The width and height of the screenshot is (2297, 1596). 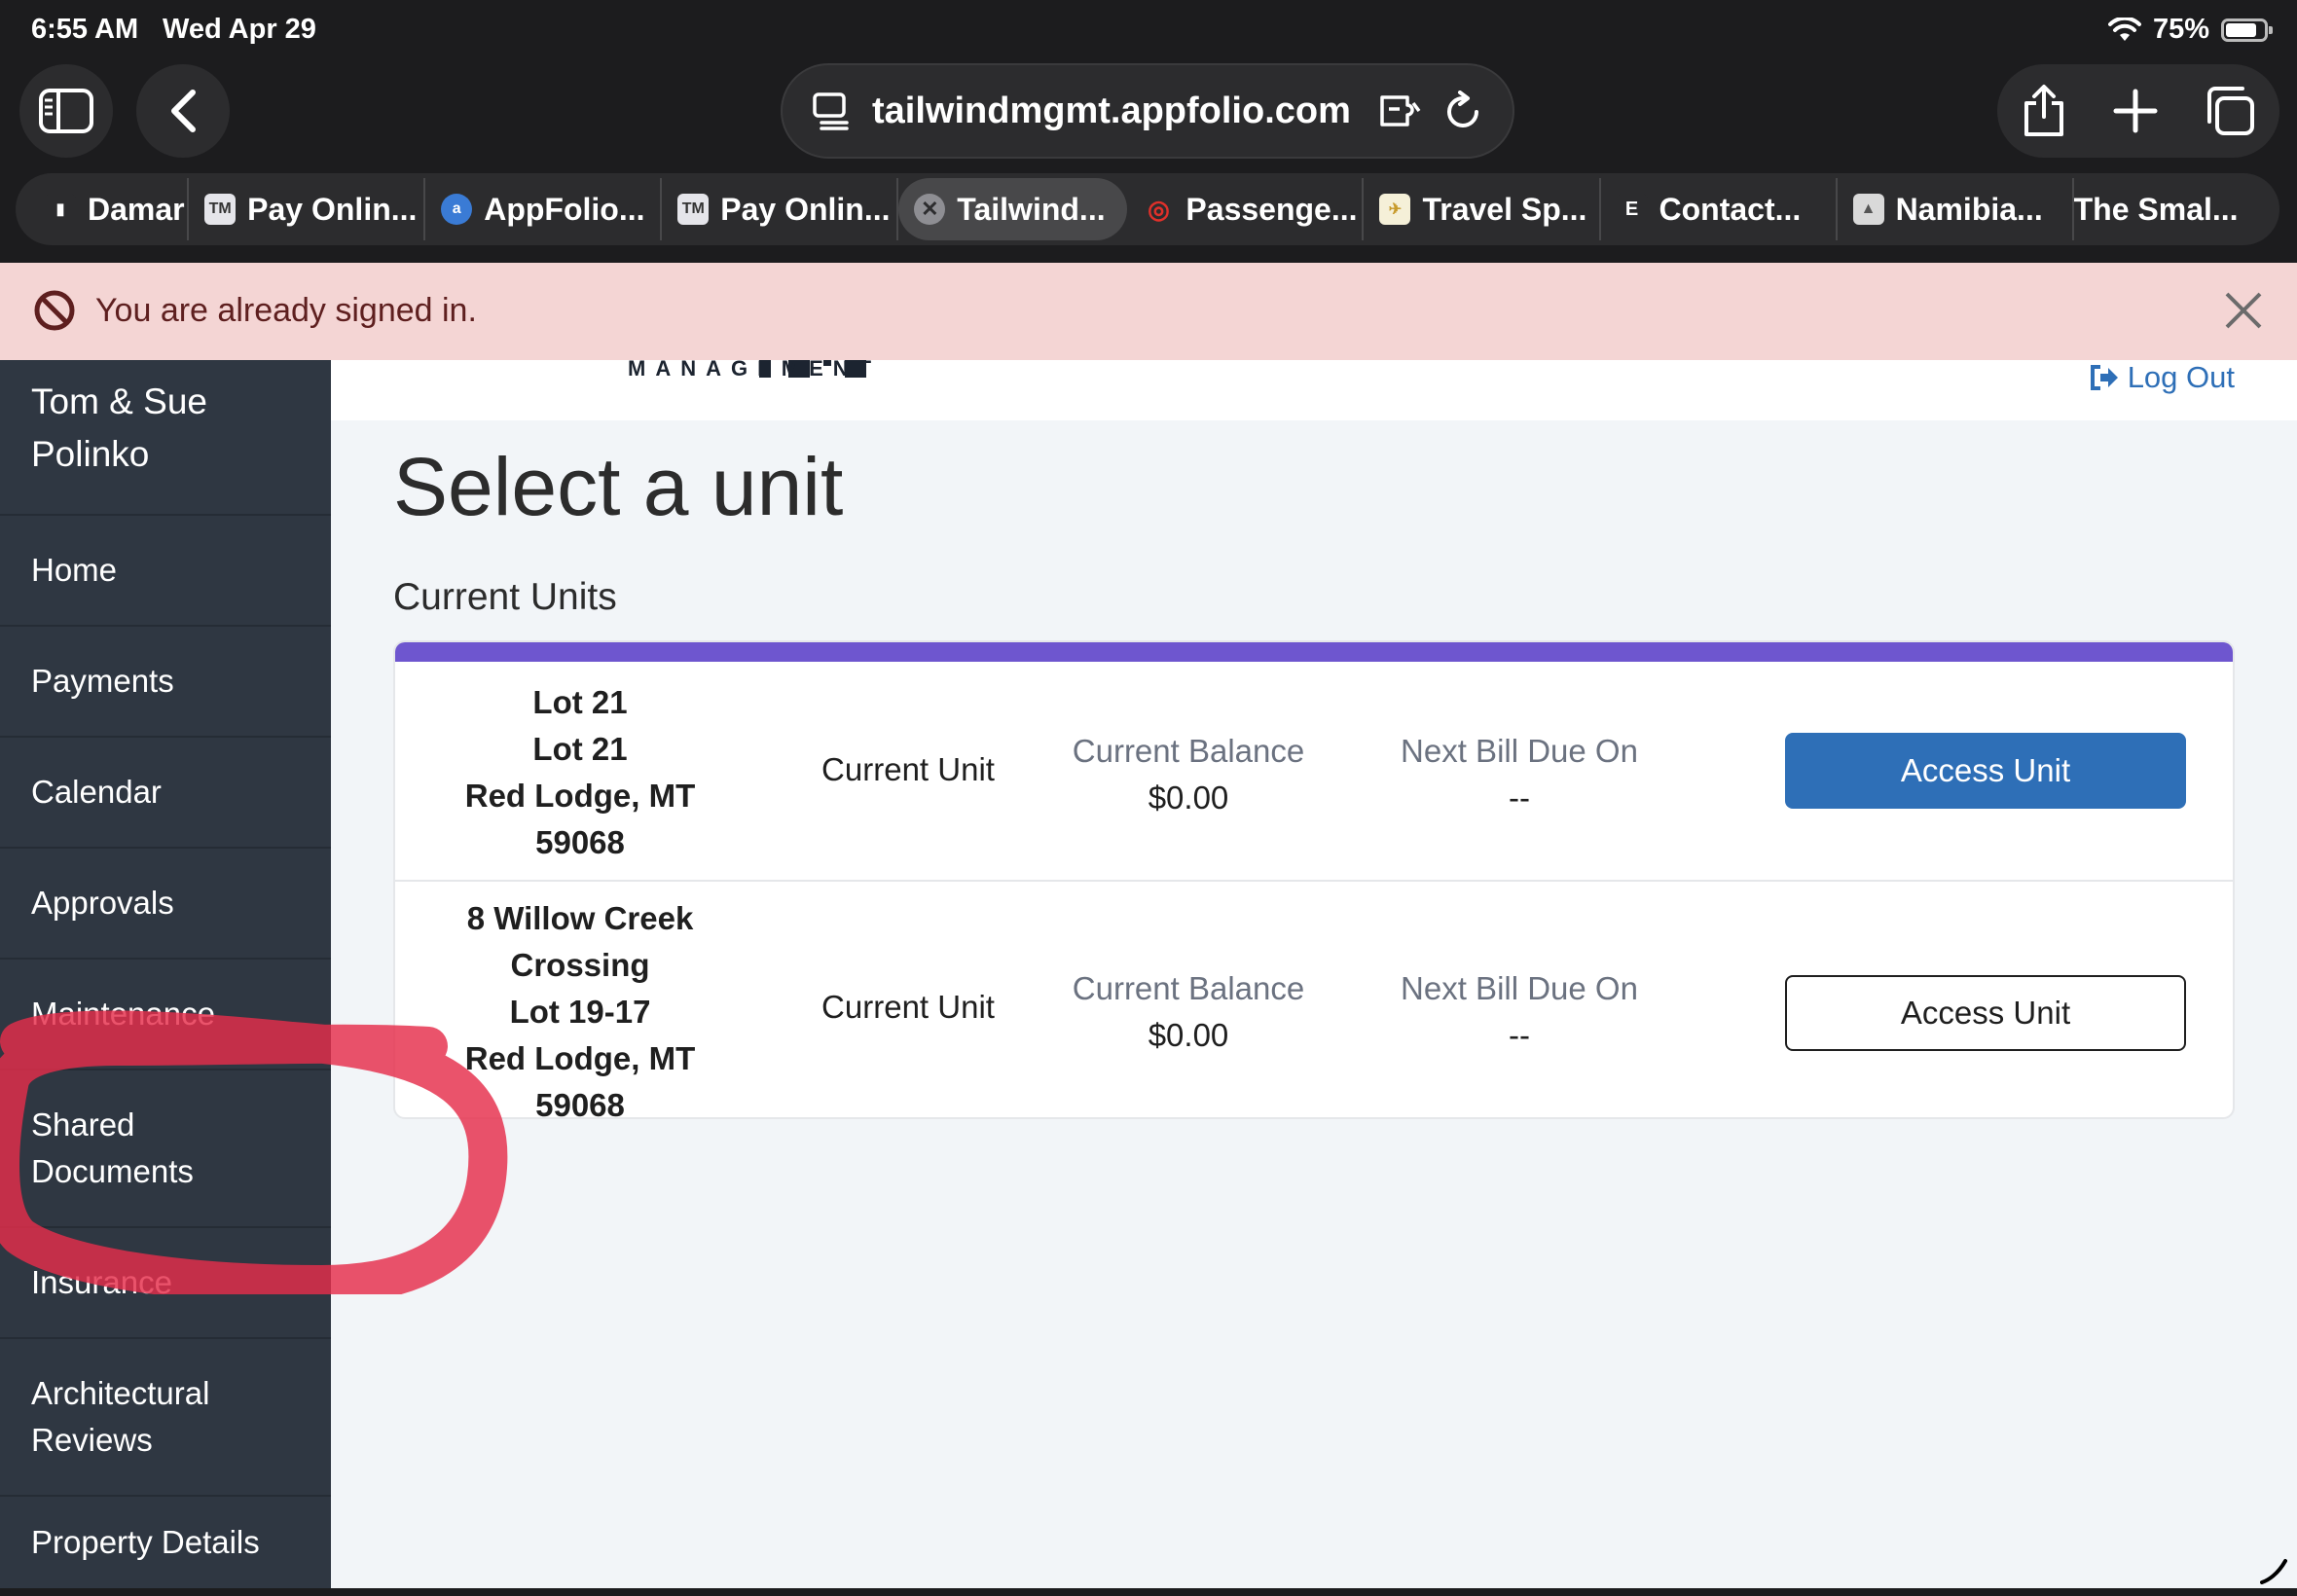 I want to click on site-header: MANAGEMENT Log Out, so click(x=1314, y=388).